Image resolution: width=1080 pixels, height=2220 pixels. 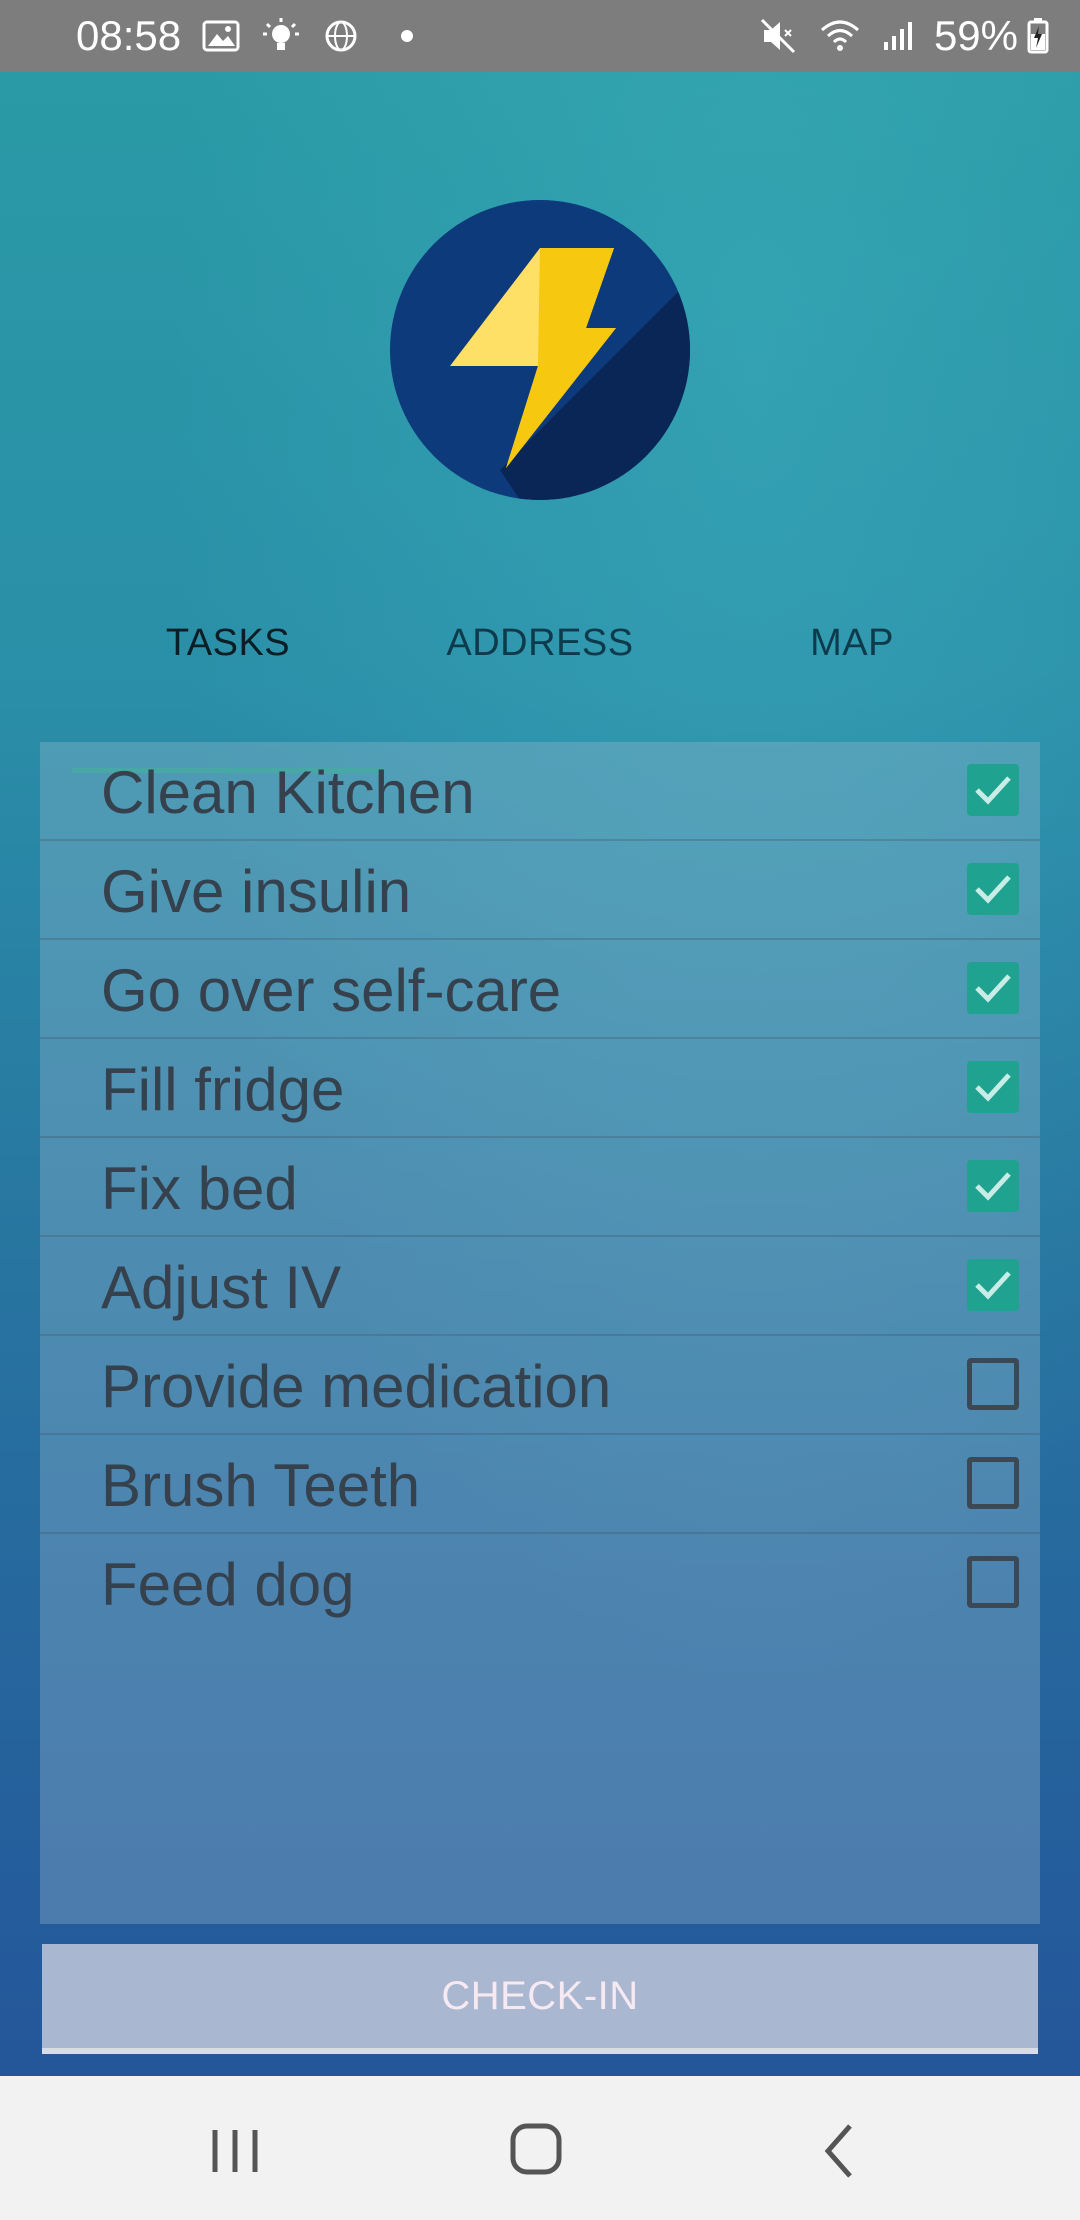 What do you see at coordinates (199, 1188) in the screenshot?
I see `task-label: Fix bed` at bounding box center [199, 1188].